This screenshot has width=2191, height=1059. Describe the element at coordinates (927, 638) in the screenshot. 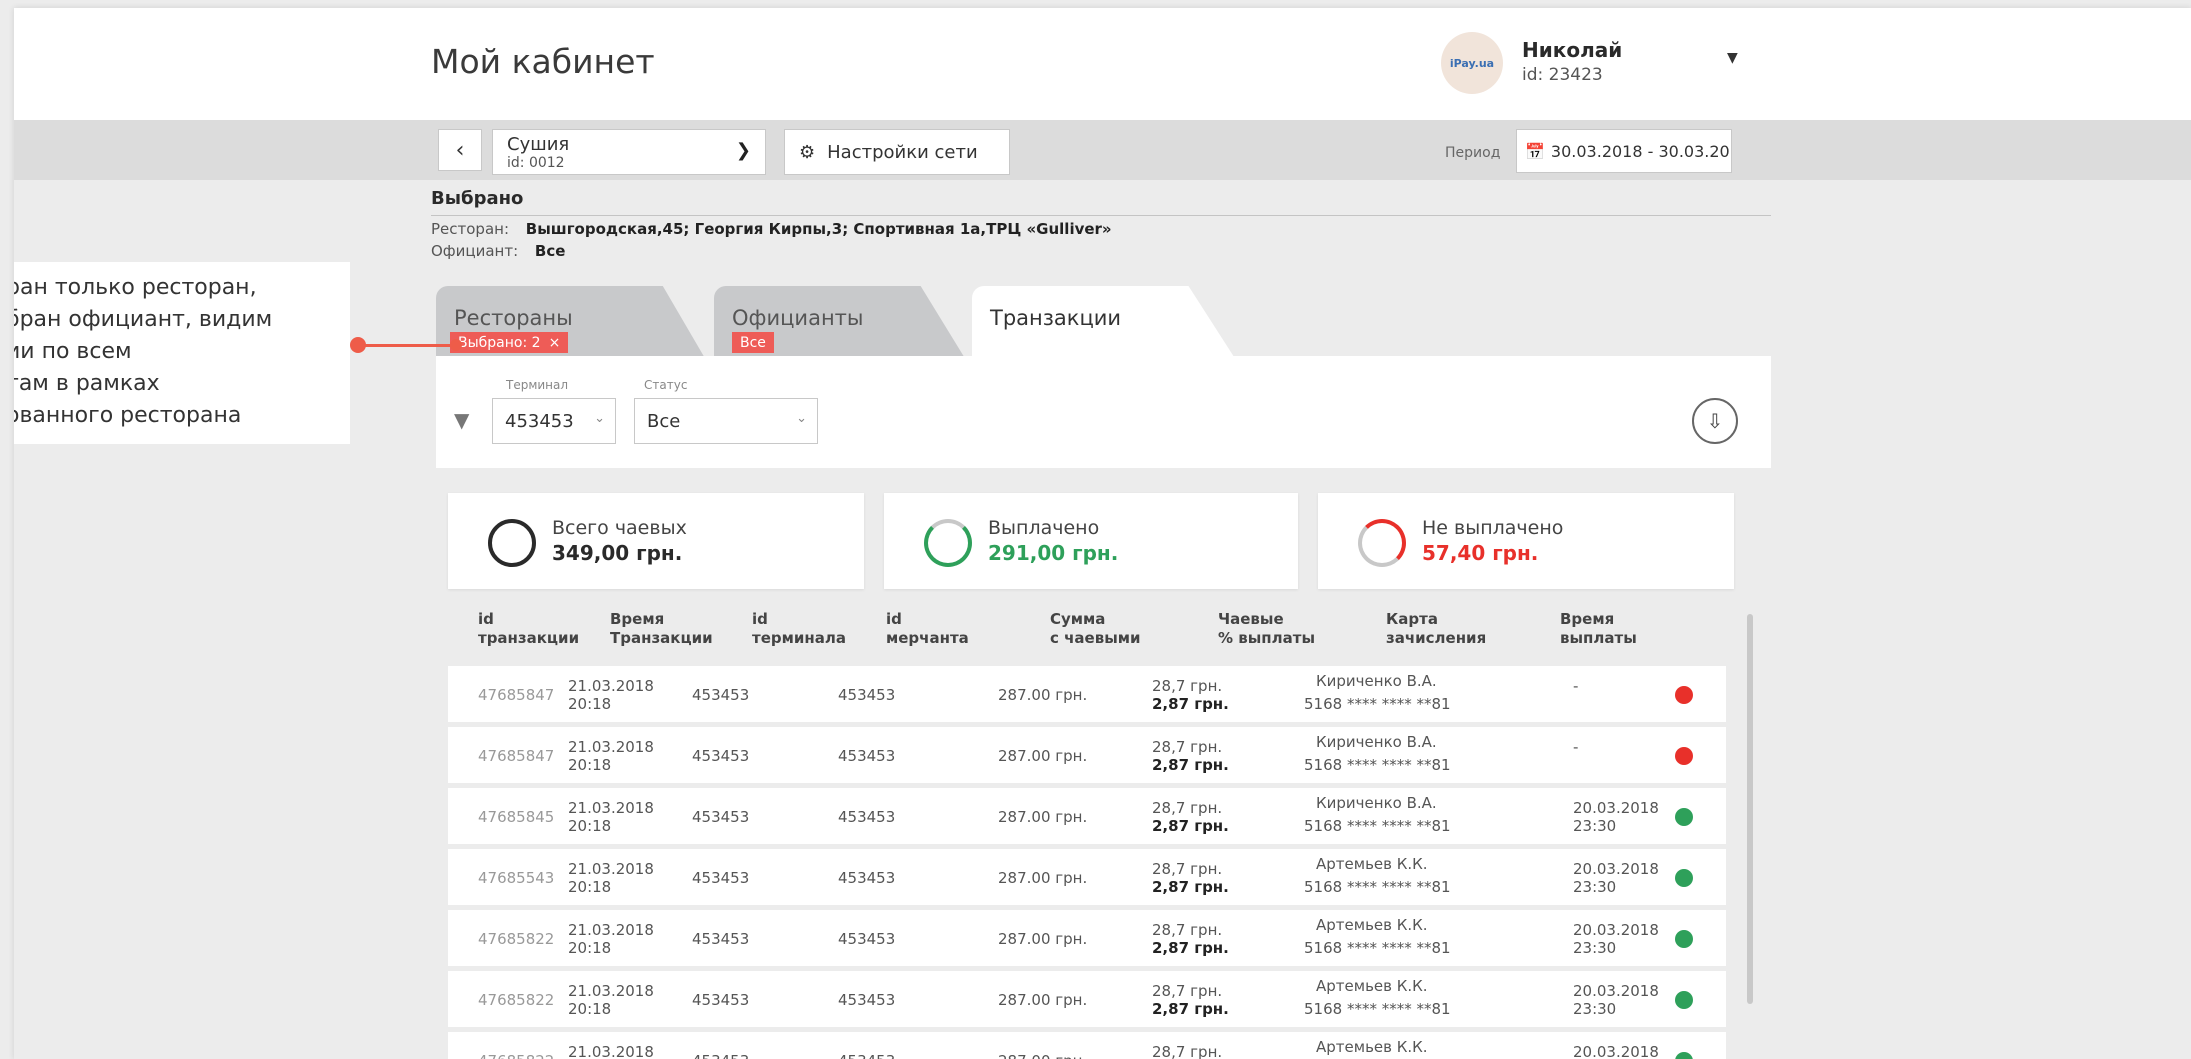

I see `col-header-line2: мерчанта` at that location.